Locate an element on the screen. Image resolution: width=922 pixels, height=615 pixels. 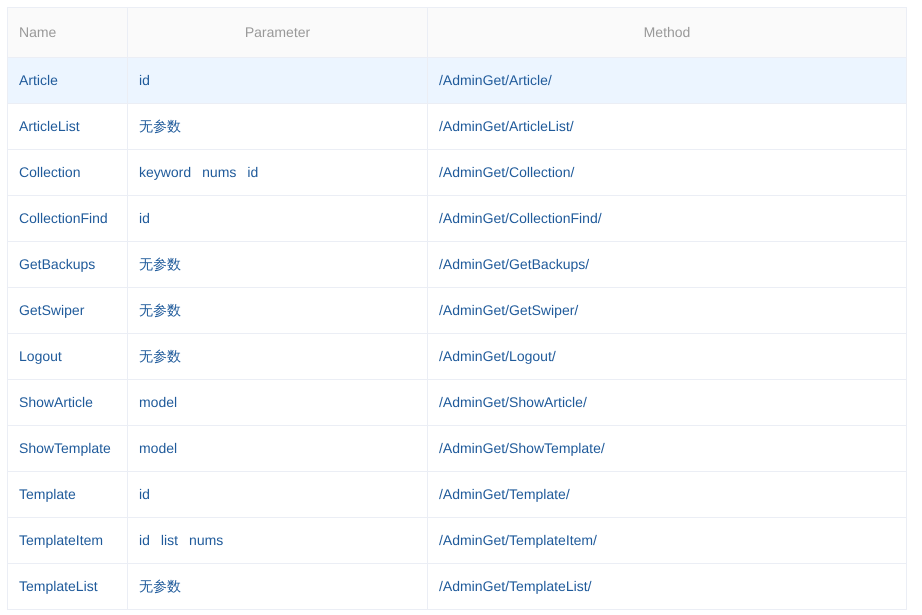
table-row: Logout 无参数 /AdminGet/Logout/ is located at coordinates (457, 357).